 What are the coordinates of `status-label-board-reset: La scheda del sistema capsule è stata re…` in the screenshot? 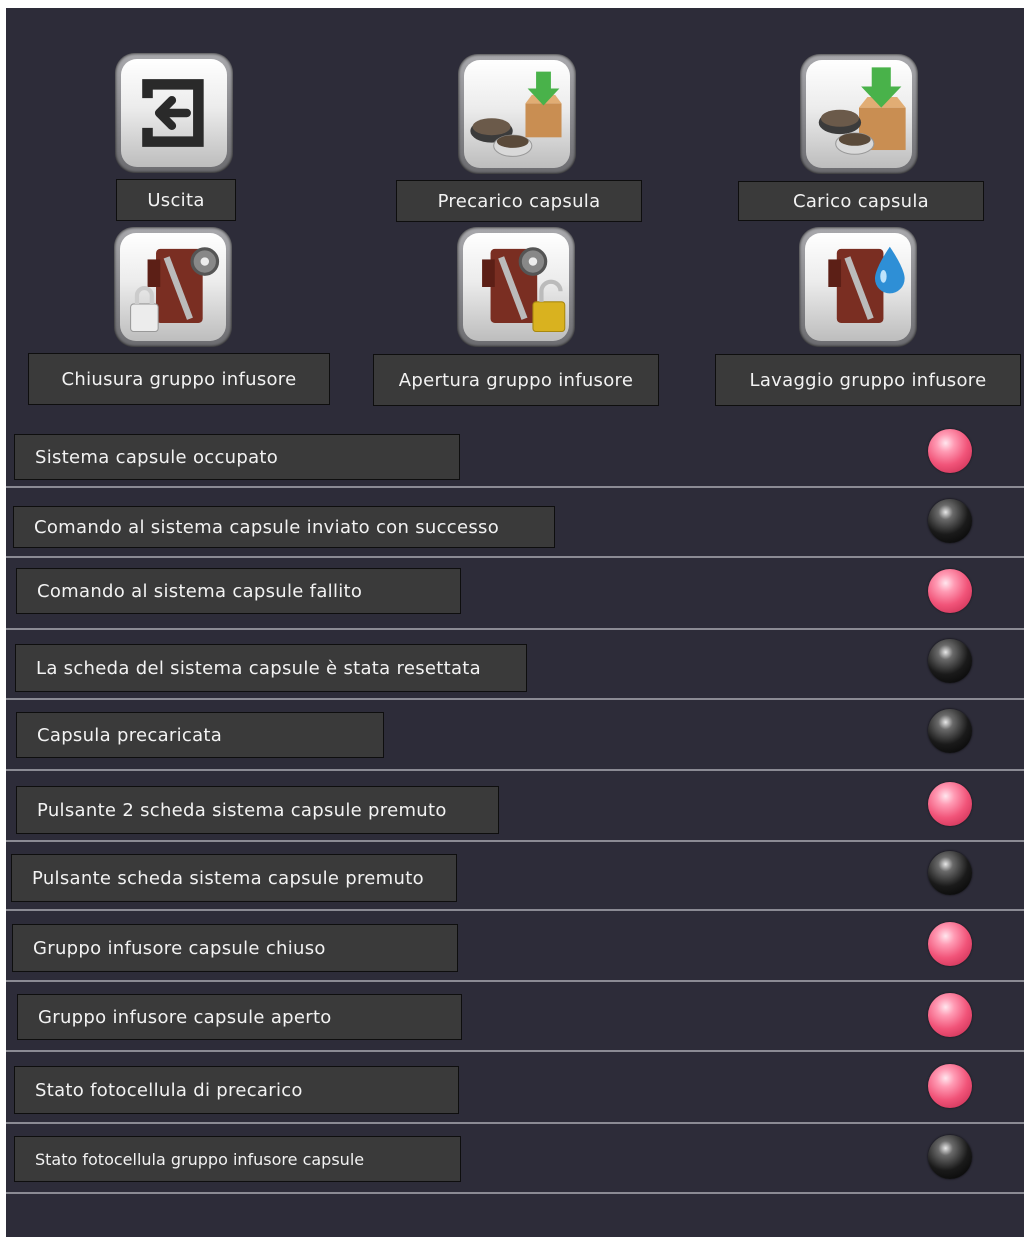 It's located at (271, 668).